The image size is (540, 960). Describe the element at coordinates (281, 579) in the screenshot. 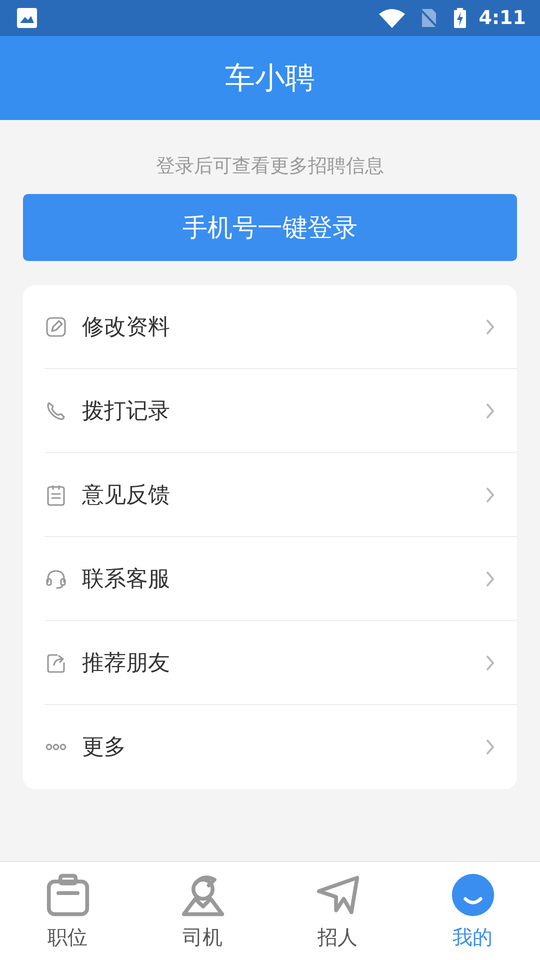

I see `menu-item: 联系客服` at that location.